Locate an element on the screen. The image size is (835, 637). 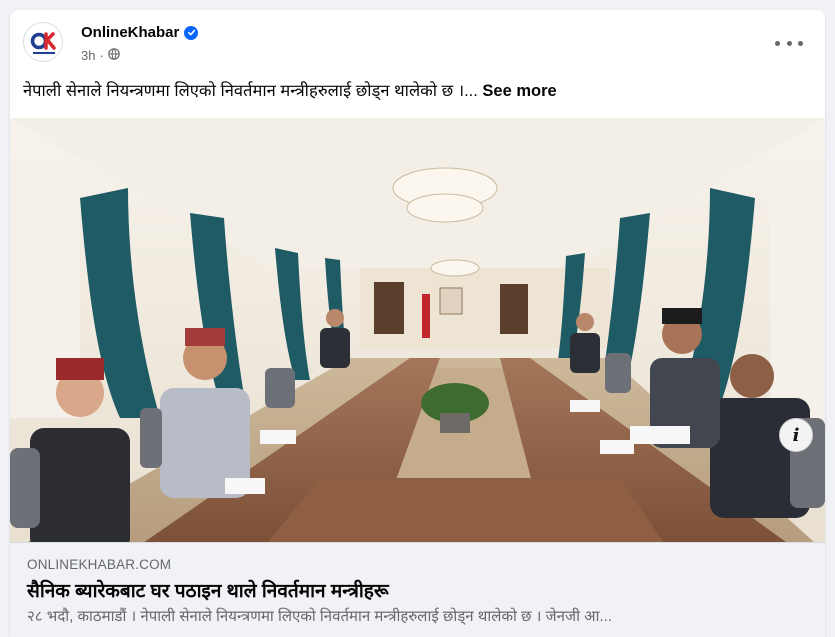
post-time: 3h is located at coordinates (88, 55).